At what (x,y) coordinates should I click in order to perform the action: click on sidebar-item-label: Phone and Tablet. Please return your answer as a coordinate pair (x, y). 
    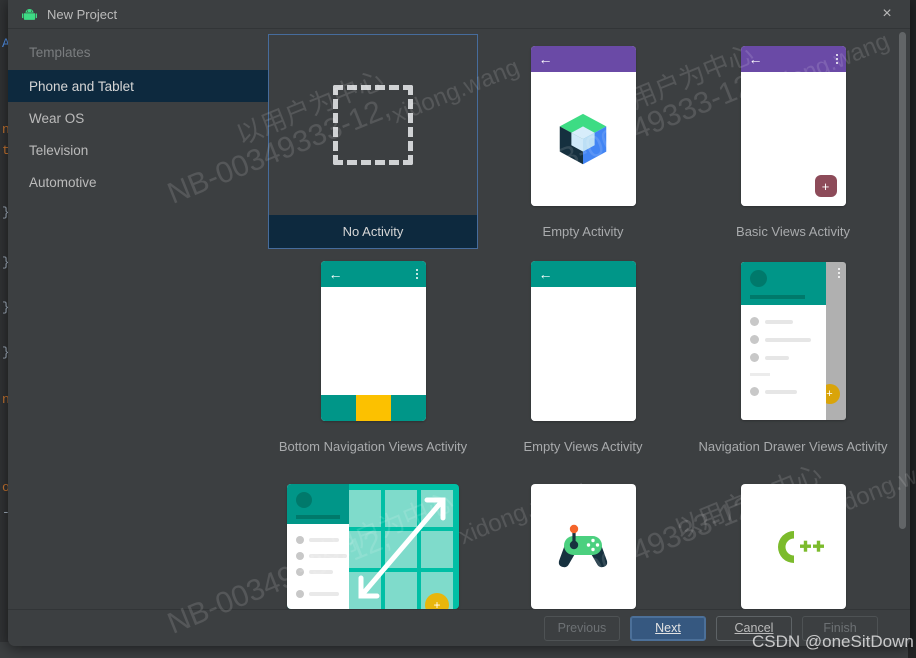
    Looking at the image, I should click on (81, 86).